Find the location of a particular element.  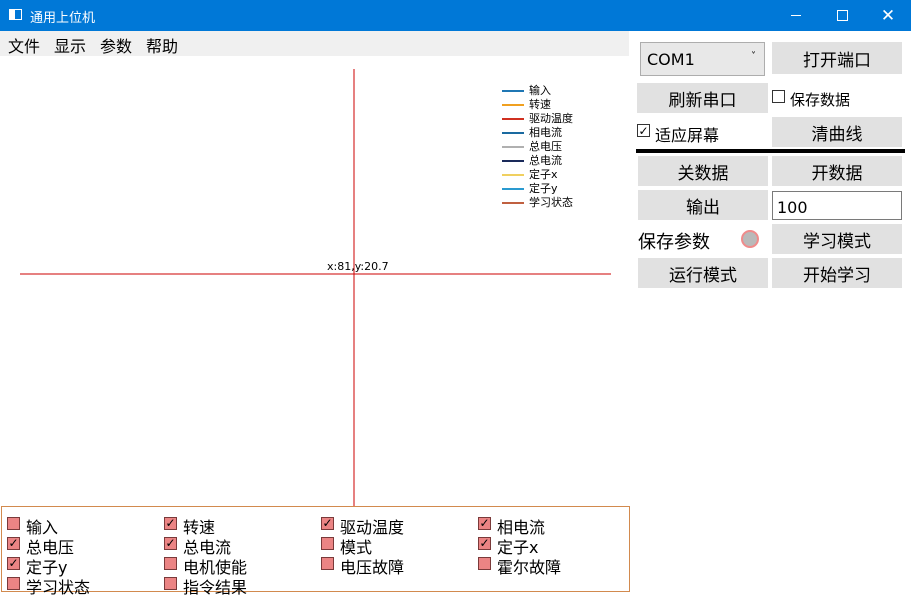

panel-divider is located at coordinates (770, 151).